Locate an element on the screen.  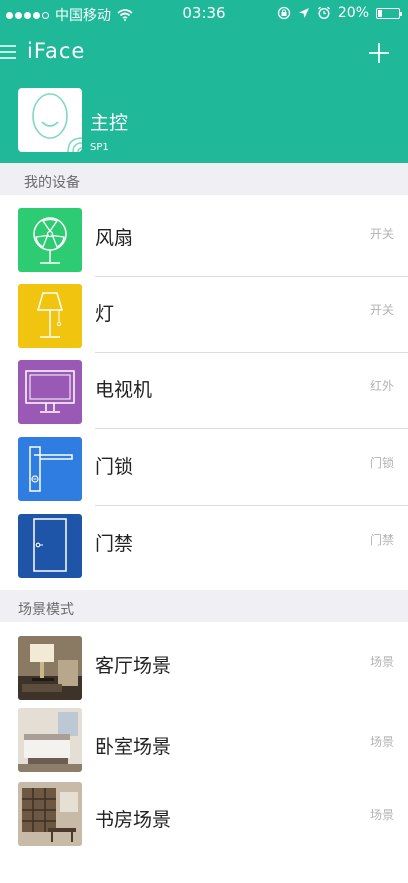
add-icon is located at coordinates (379, 53).